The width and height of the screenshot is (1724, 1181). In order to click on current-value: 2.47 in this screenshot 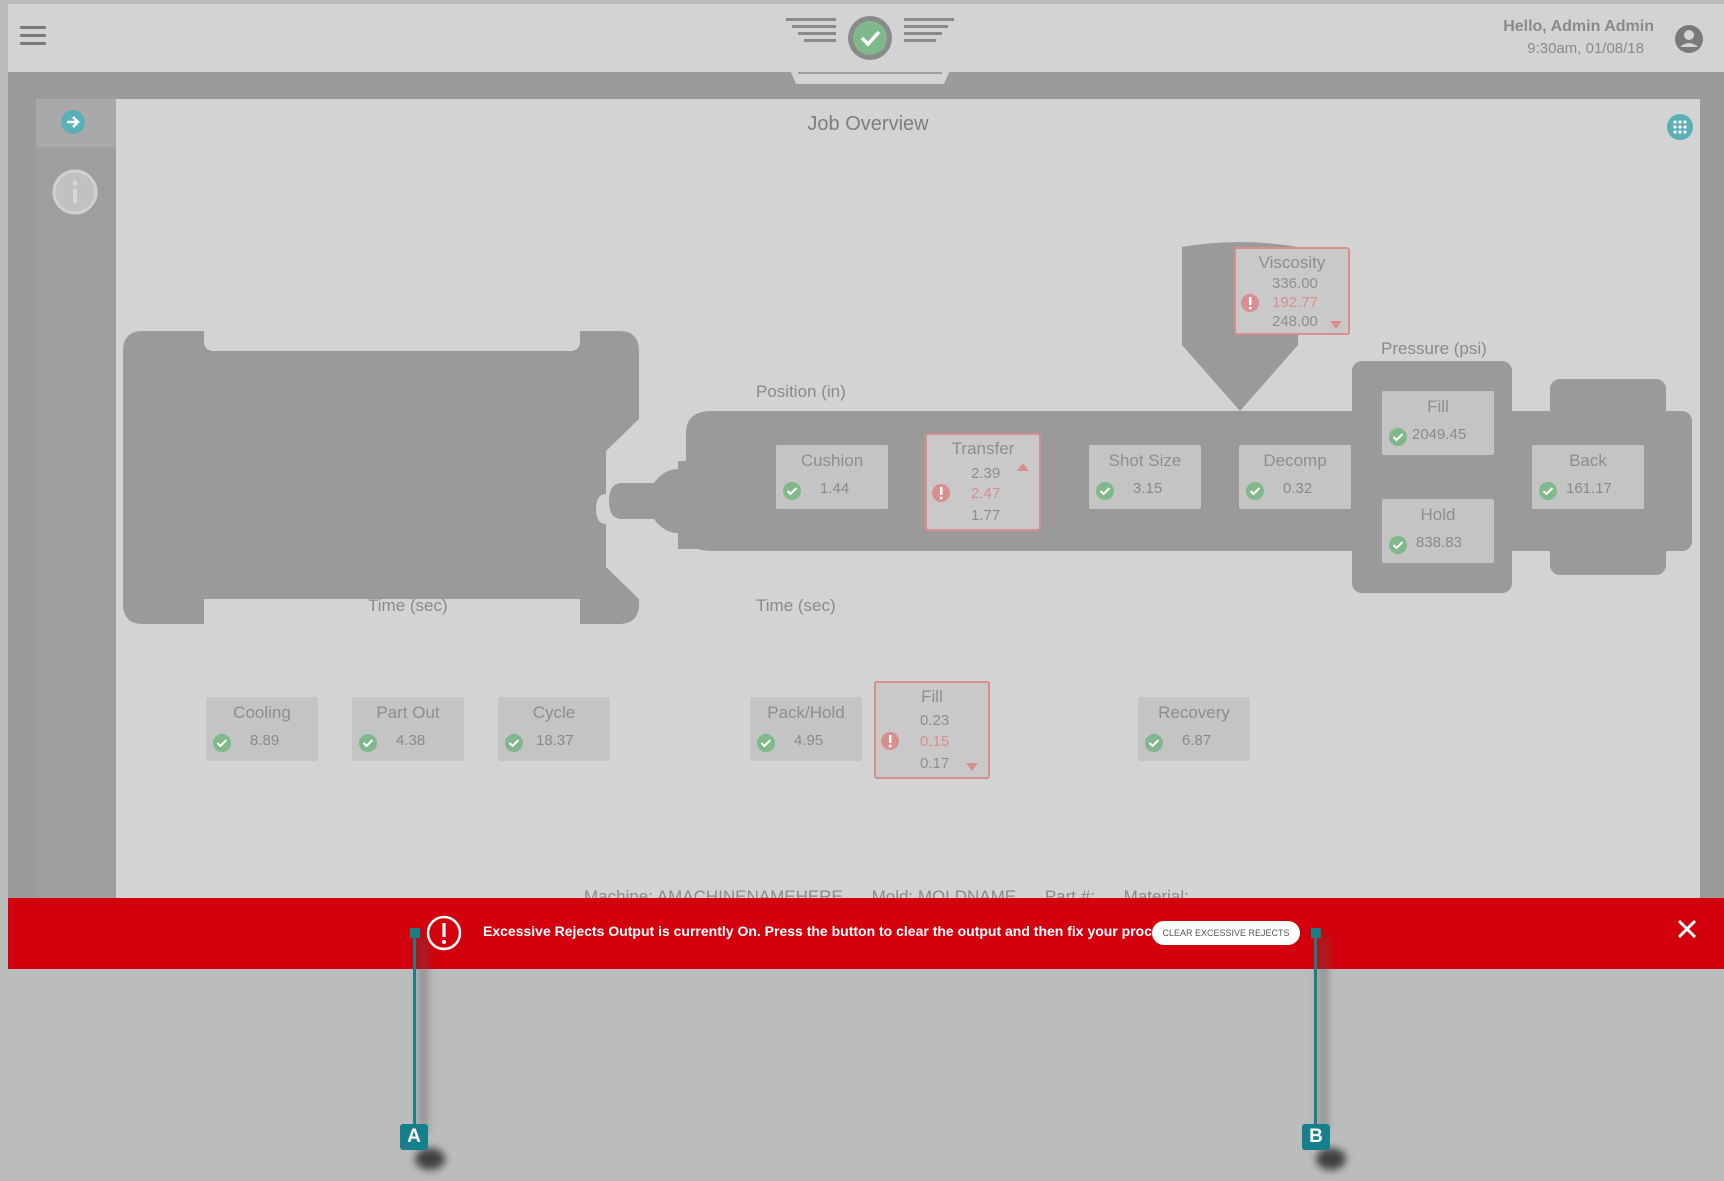, I will do `click(986, 493)`.